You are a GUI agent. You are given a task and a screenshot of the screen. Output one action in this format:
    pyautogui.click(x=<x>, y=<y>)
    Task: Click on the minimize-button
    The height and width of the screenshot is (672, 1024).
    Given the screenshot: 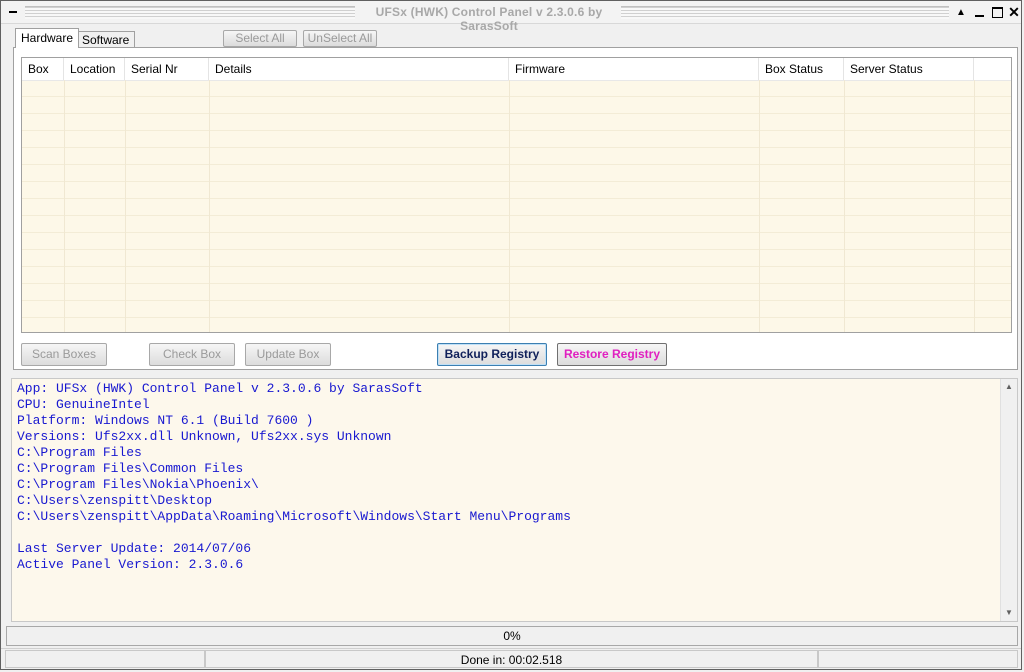 What is the action you would take?
    pyautogui.click(x=979, y=12)
    